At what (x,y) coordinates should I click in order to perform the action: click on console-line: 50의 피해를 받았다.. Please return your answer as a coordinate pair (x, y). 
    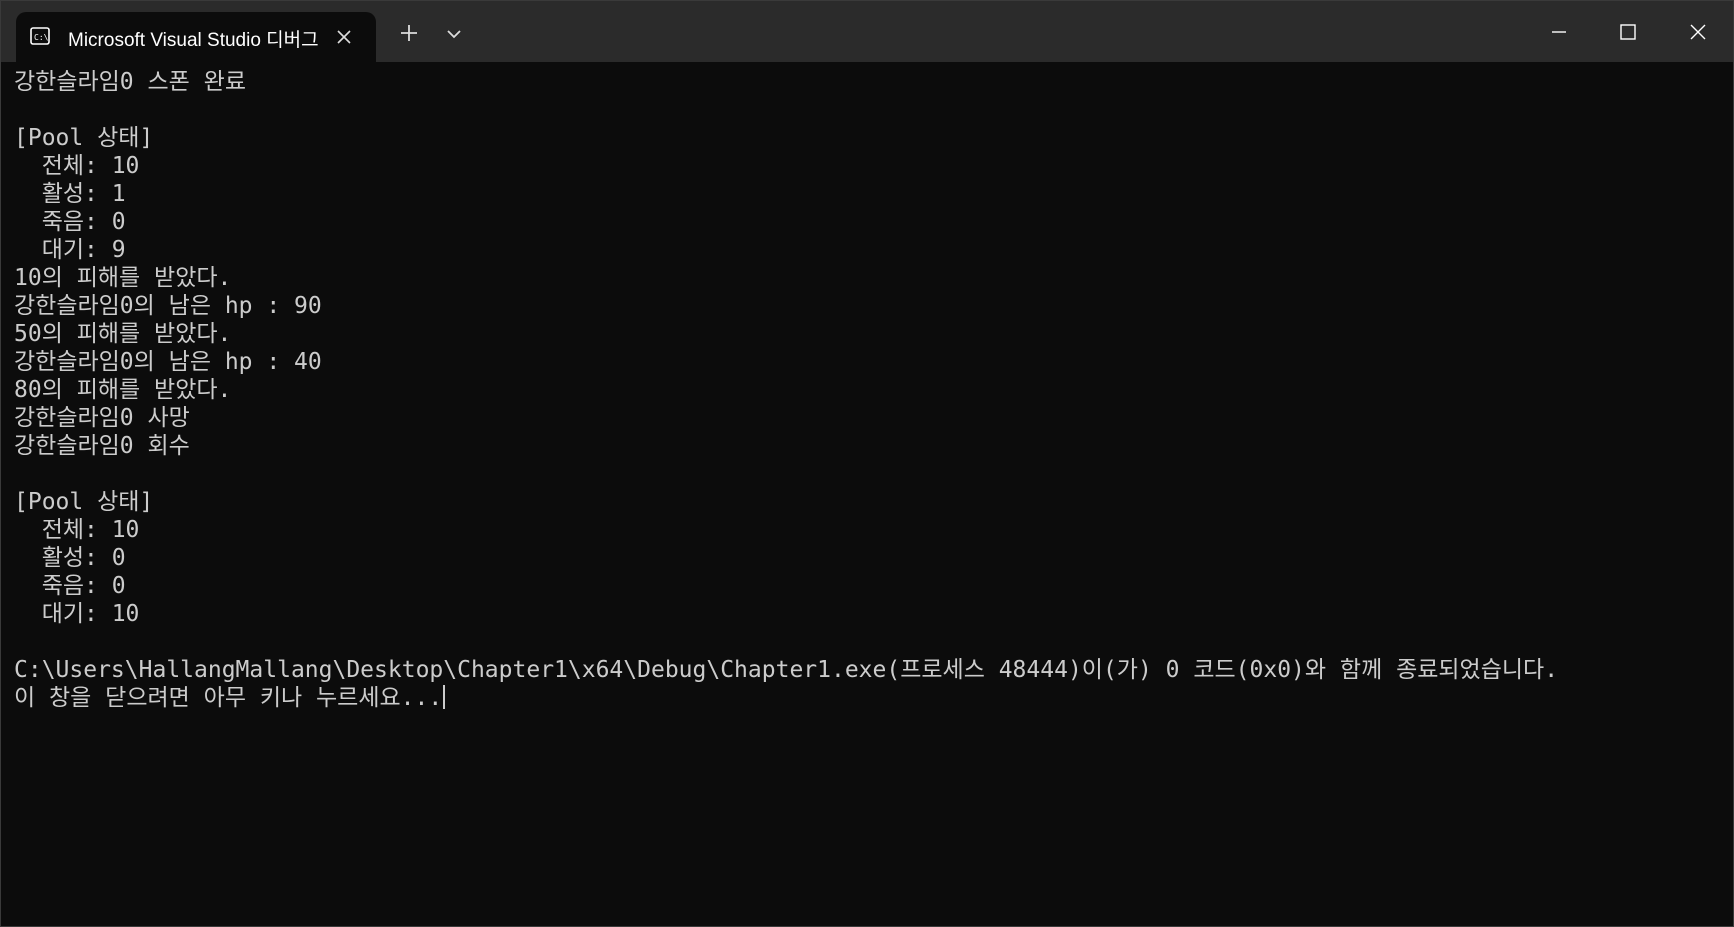
    Looking at the image, I should click on (123, 334).